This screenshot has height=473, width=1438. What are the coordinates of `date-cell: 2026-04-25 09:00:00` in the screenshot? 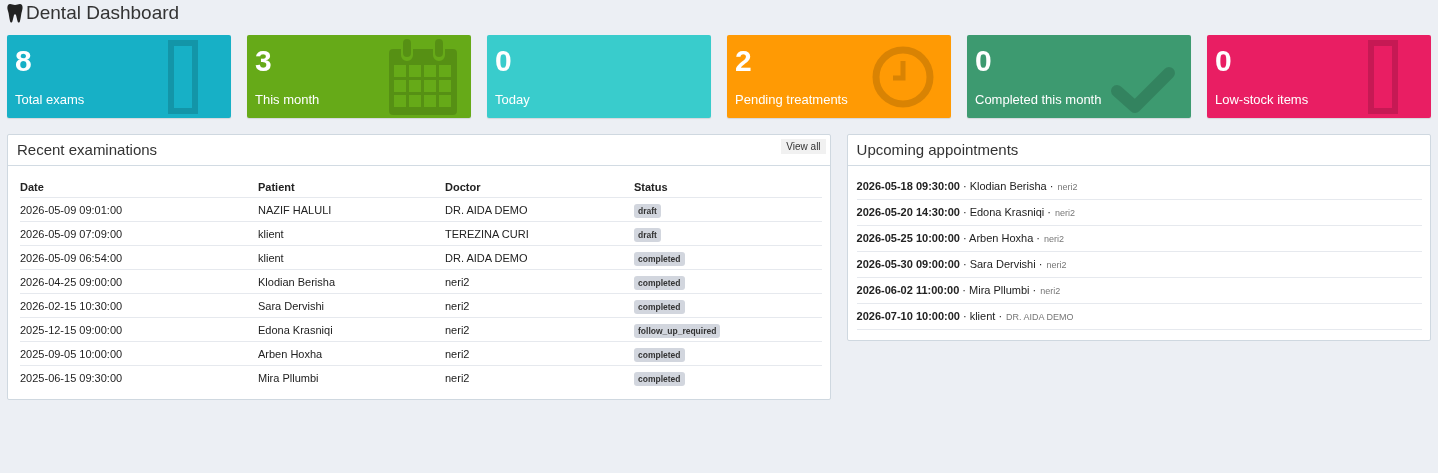 It's located at (139, 281).